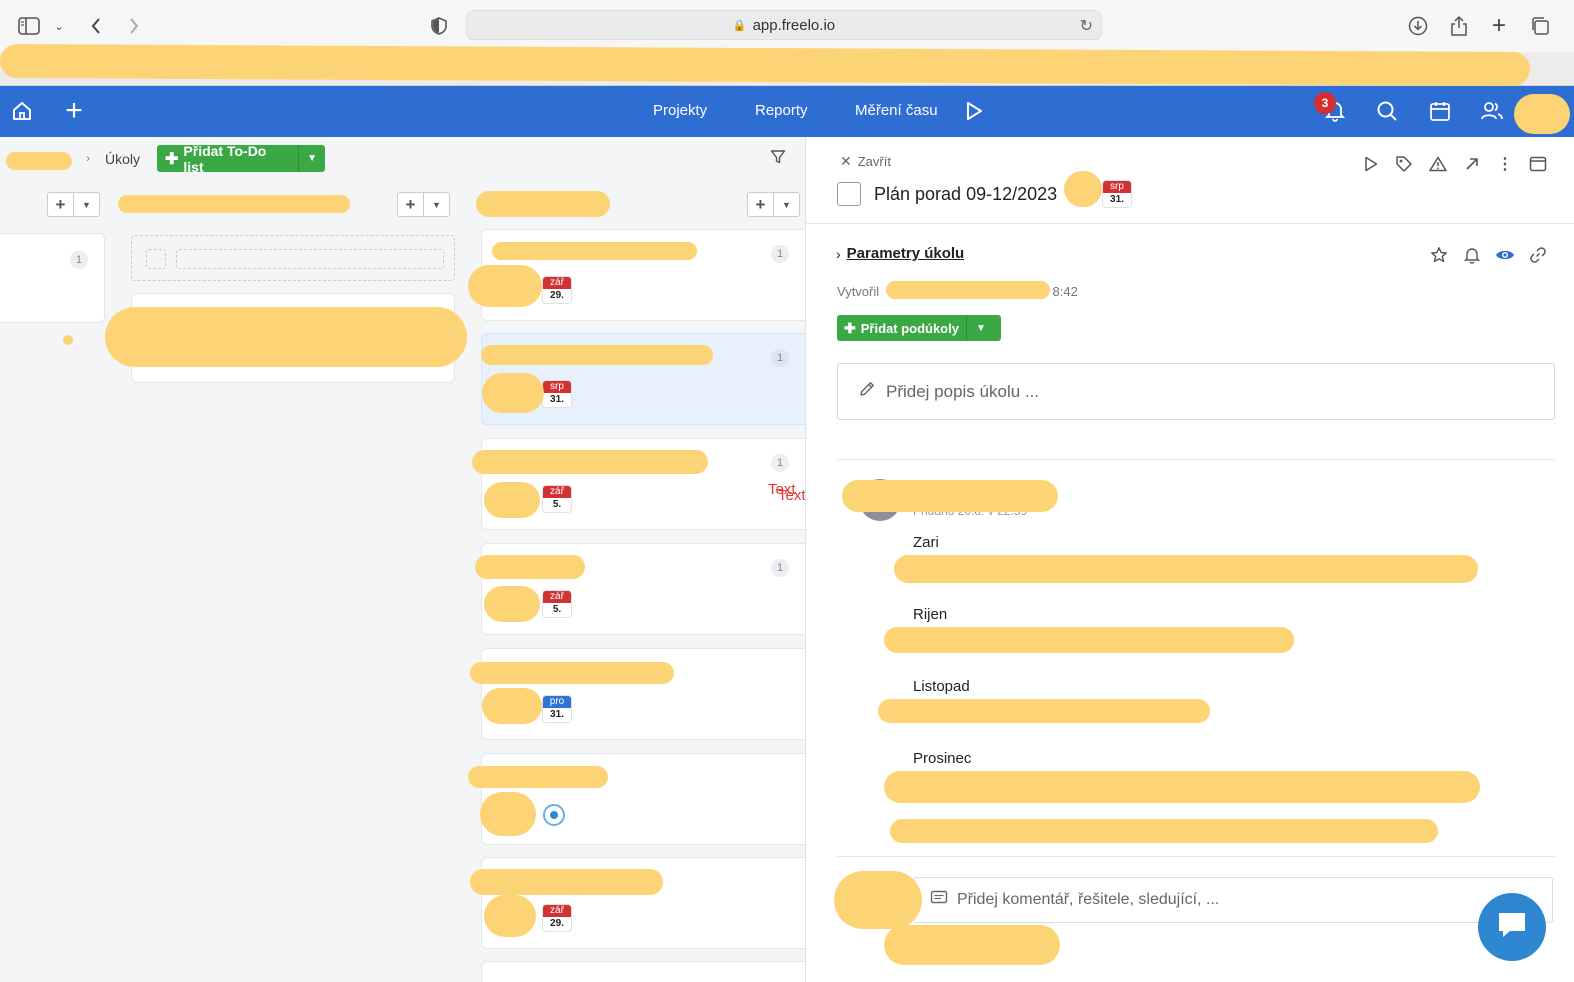 The image size is (1574, 982). I want to click on task-complete-checkbox, so click(849, 194).